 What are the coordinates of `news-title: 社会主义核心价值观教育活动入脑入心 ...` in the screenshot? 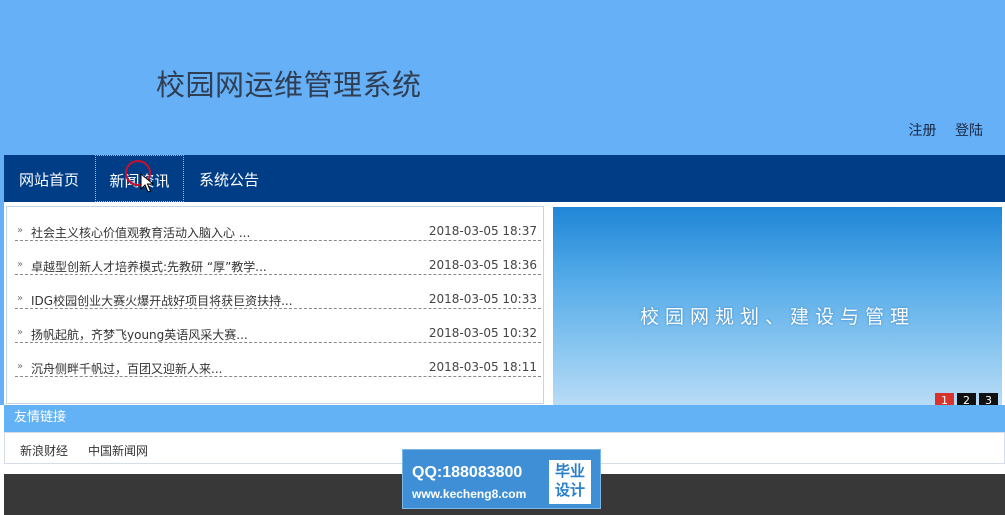 It's located at (140, 232).